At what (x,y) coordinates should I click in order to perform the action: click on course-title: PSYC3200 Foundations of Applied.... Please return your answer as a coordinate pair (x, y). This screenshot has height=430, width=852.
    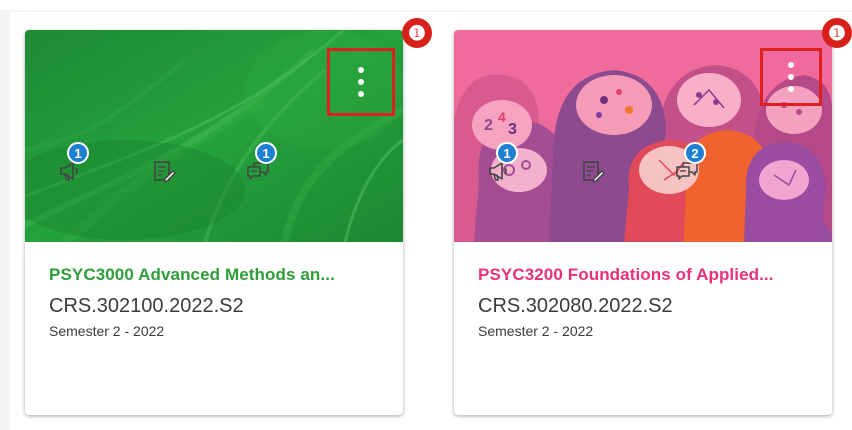
    Looking at the image, I should click on (643, 275).